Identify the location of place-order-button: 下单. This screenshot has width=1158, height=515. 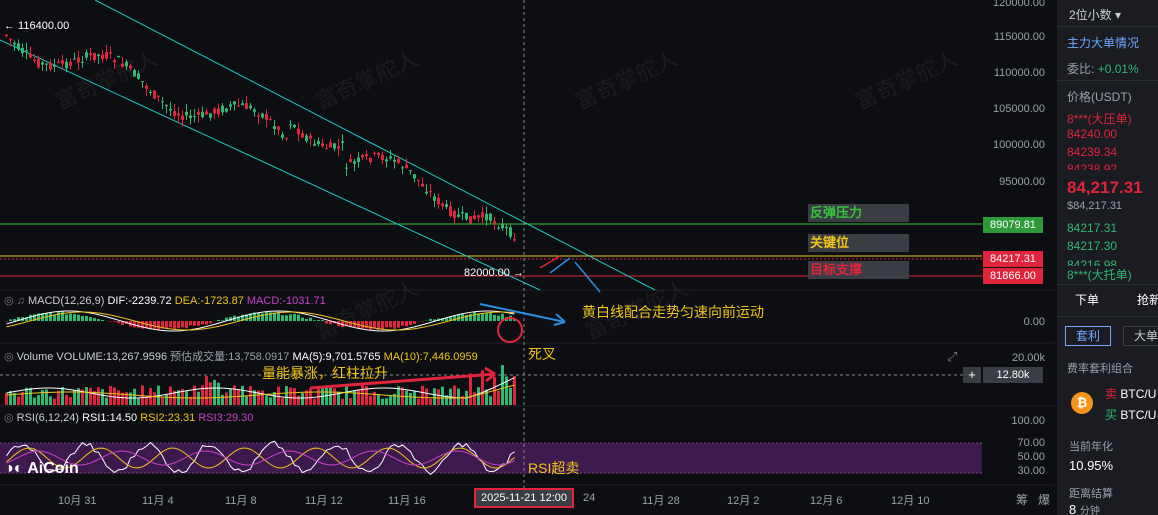
(1087, 299).